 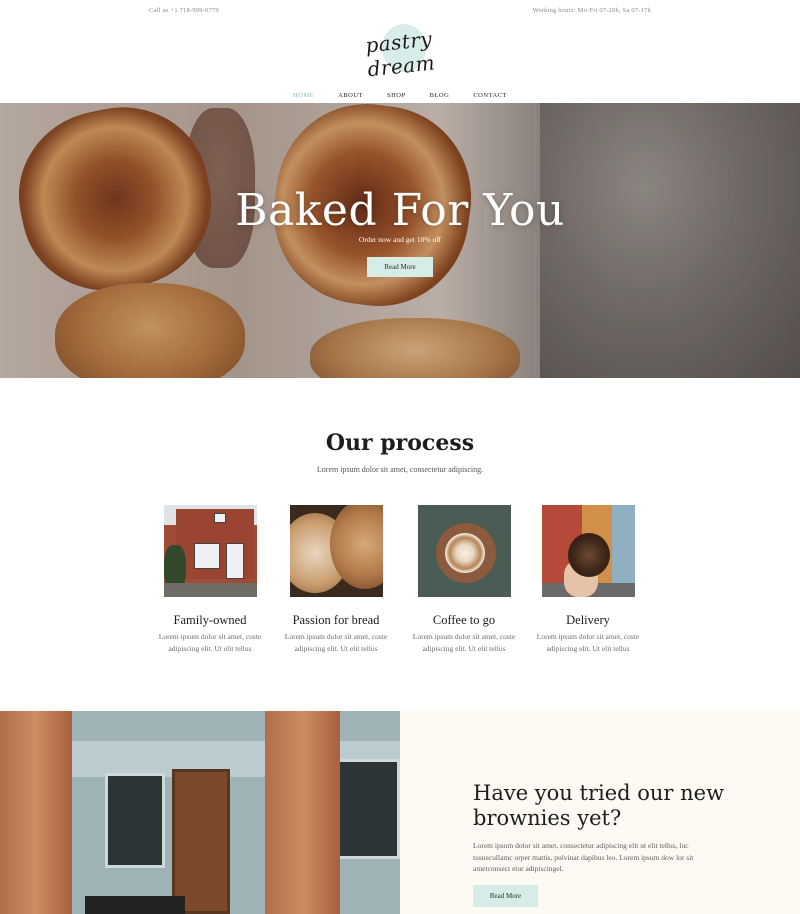 What do you see at coordinates (599, 805) in the screenshot?
I see `feature-title: Have you tried our new brownies yet?` at bounding box center [599, 805].